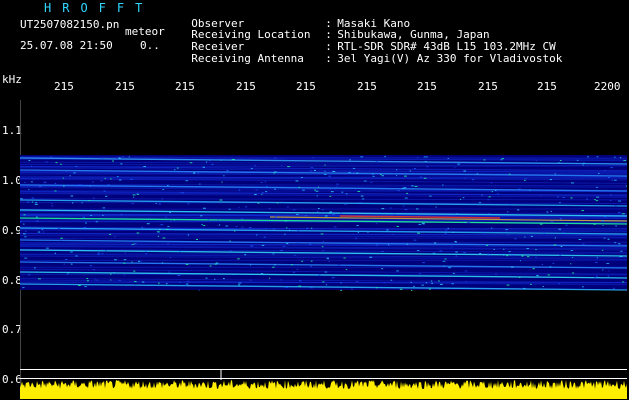 The height and width of the screenshot is (400, 629). What do you see at coordinates (12, 130) in the screenshot?
I see `y-tick-label: 1.1` at bounding box center [12, 130].